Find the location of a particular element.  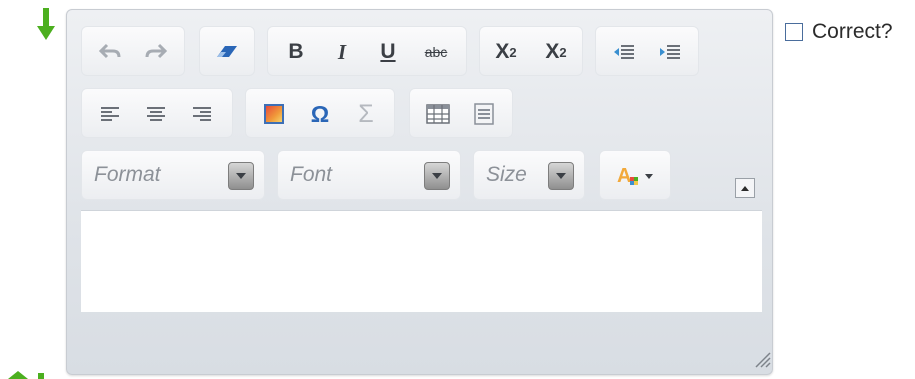

correct-label: Correct? is located at coordinates (852, 31).